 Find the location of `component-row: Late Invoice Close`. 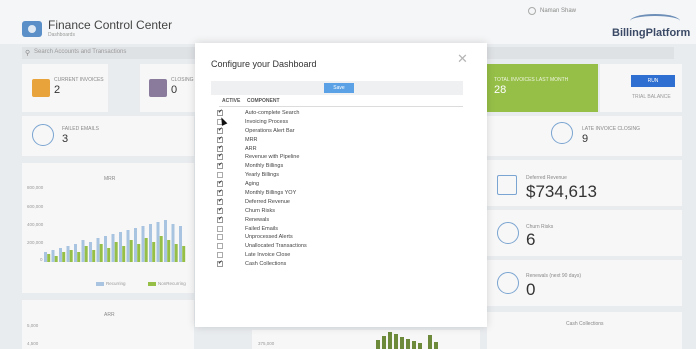

component-row: Late Invoice Close is located at coordinates (340, 255).